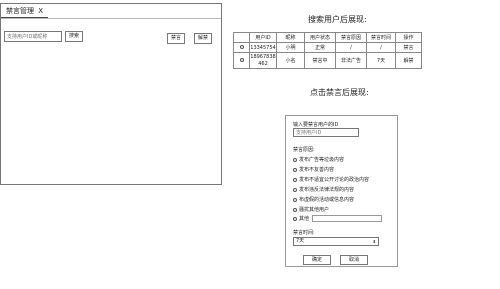 This screenshot has height=289, width=500. I want to click on reason-option-label: 其他, so click(304, 219).